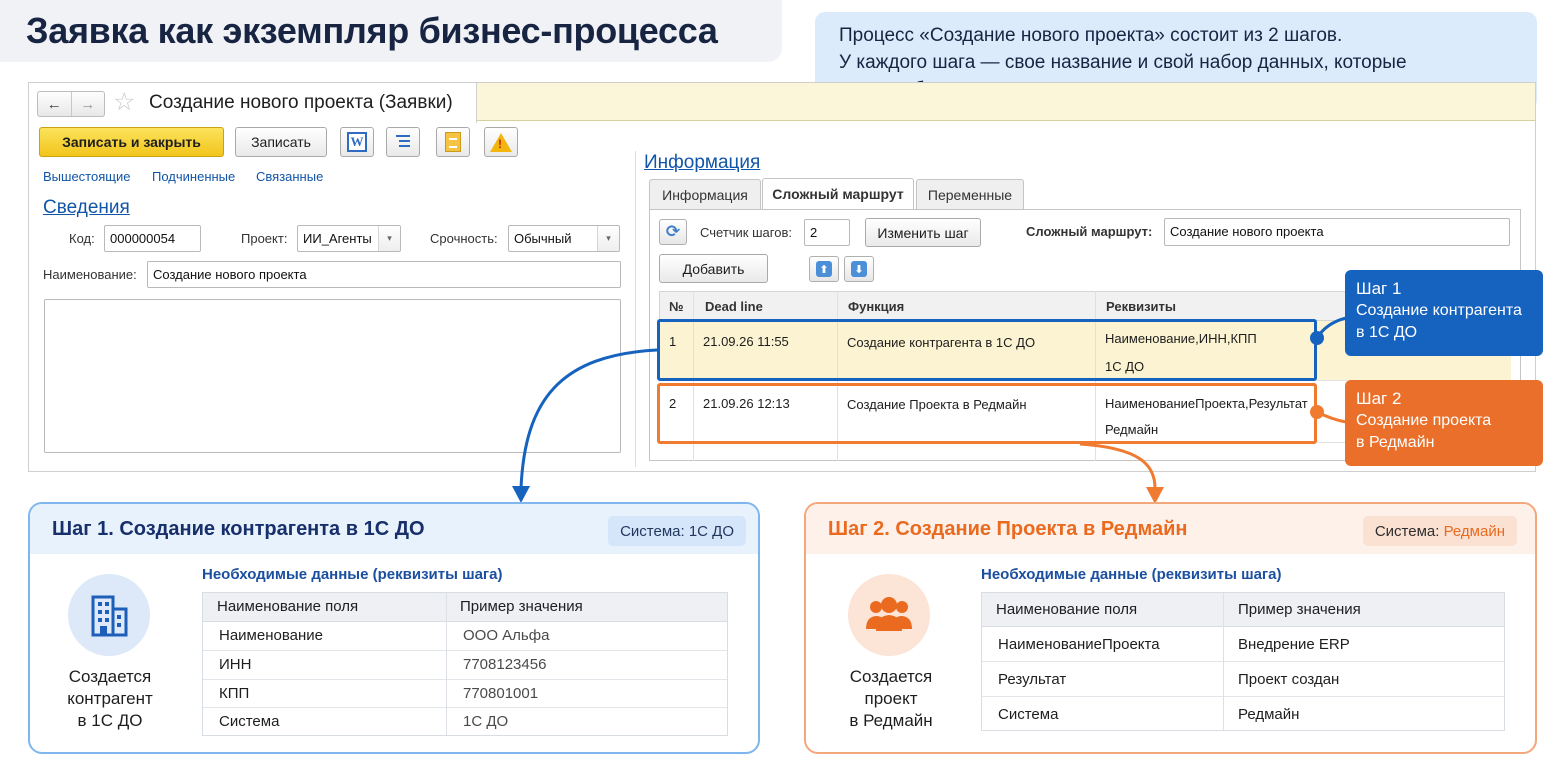  I want to click on refresh-icon: ⟳, so click(673, 232).